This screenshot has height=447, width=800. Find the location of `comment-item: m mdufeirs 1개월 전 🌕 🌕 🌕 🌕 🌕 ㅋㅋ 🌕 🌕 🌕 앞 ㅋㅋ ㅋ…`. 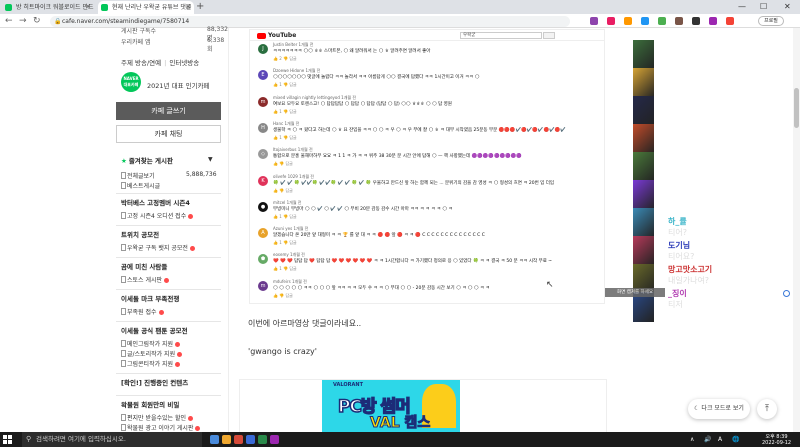

comment-item: m mdufeirs 1개월 전 🌕 🌕 🌕 🌕 🌕 ㅋㅋ 🌕 🌕 🌕 앞 ㅋㅋ ㅋ… is located at coordinates (424, 291).